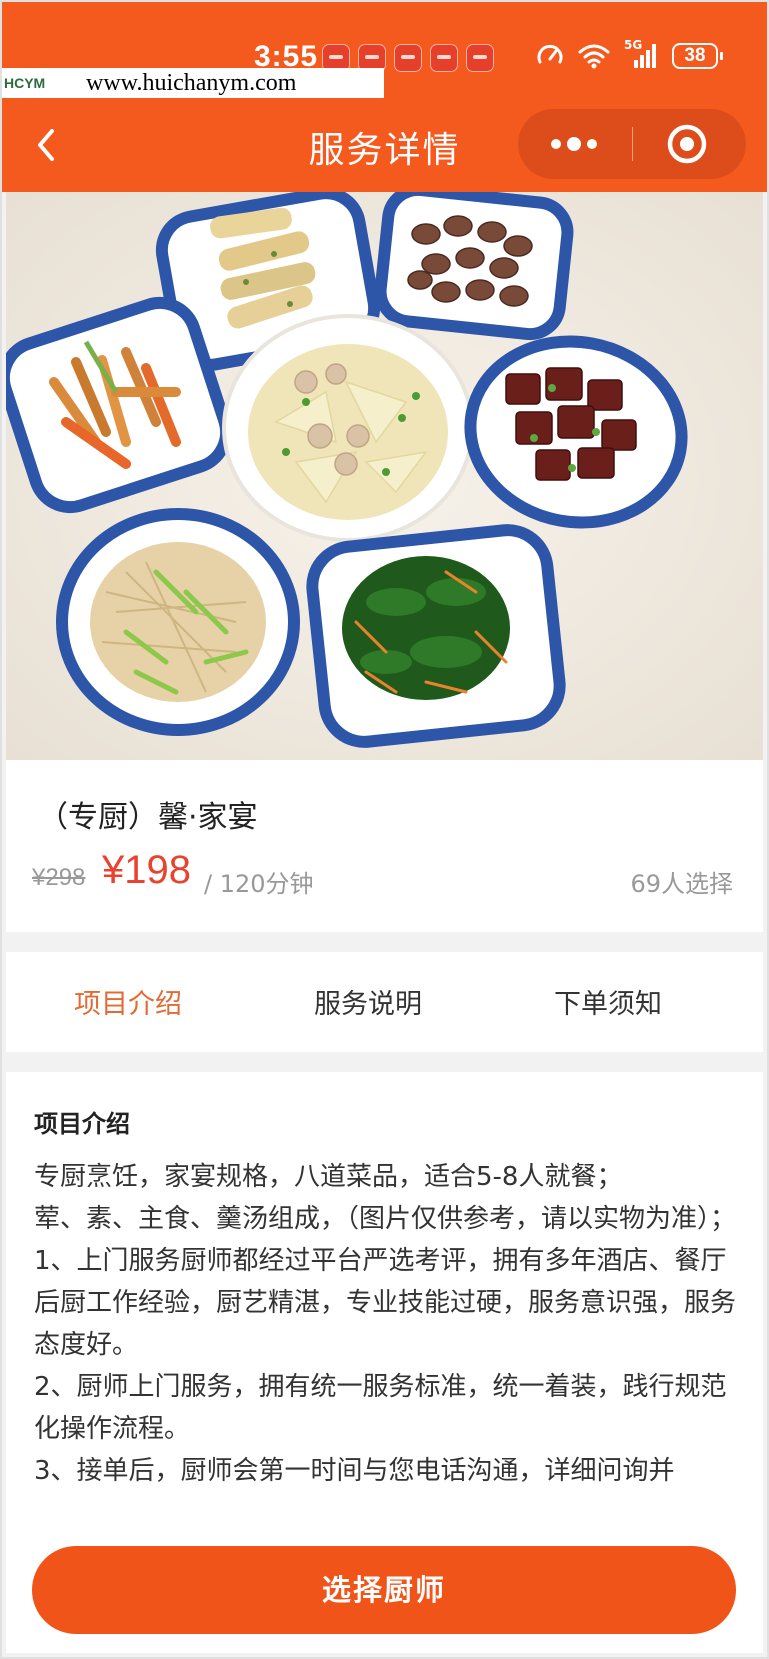 The width and height of the screenshot is (769, 1659). Describe the element at coordinates (474, 266) in the screenshot. I see `dish-sausage` at that location.